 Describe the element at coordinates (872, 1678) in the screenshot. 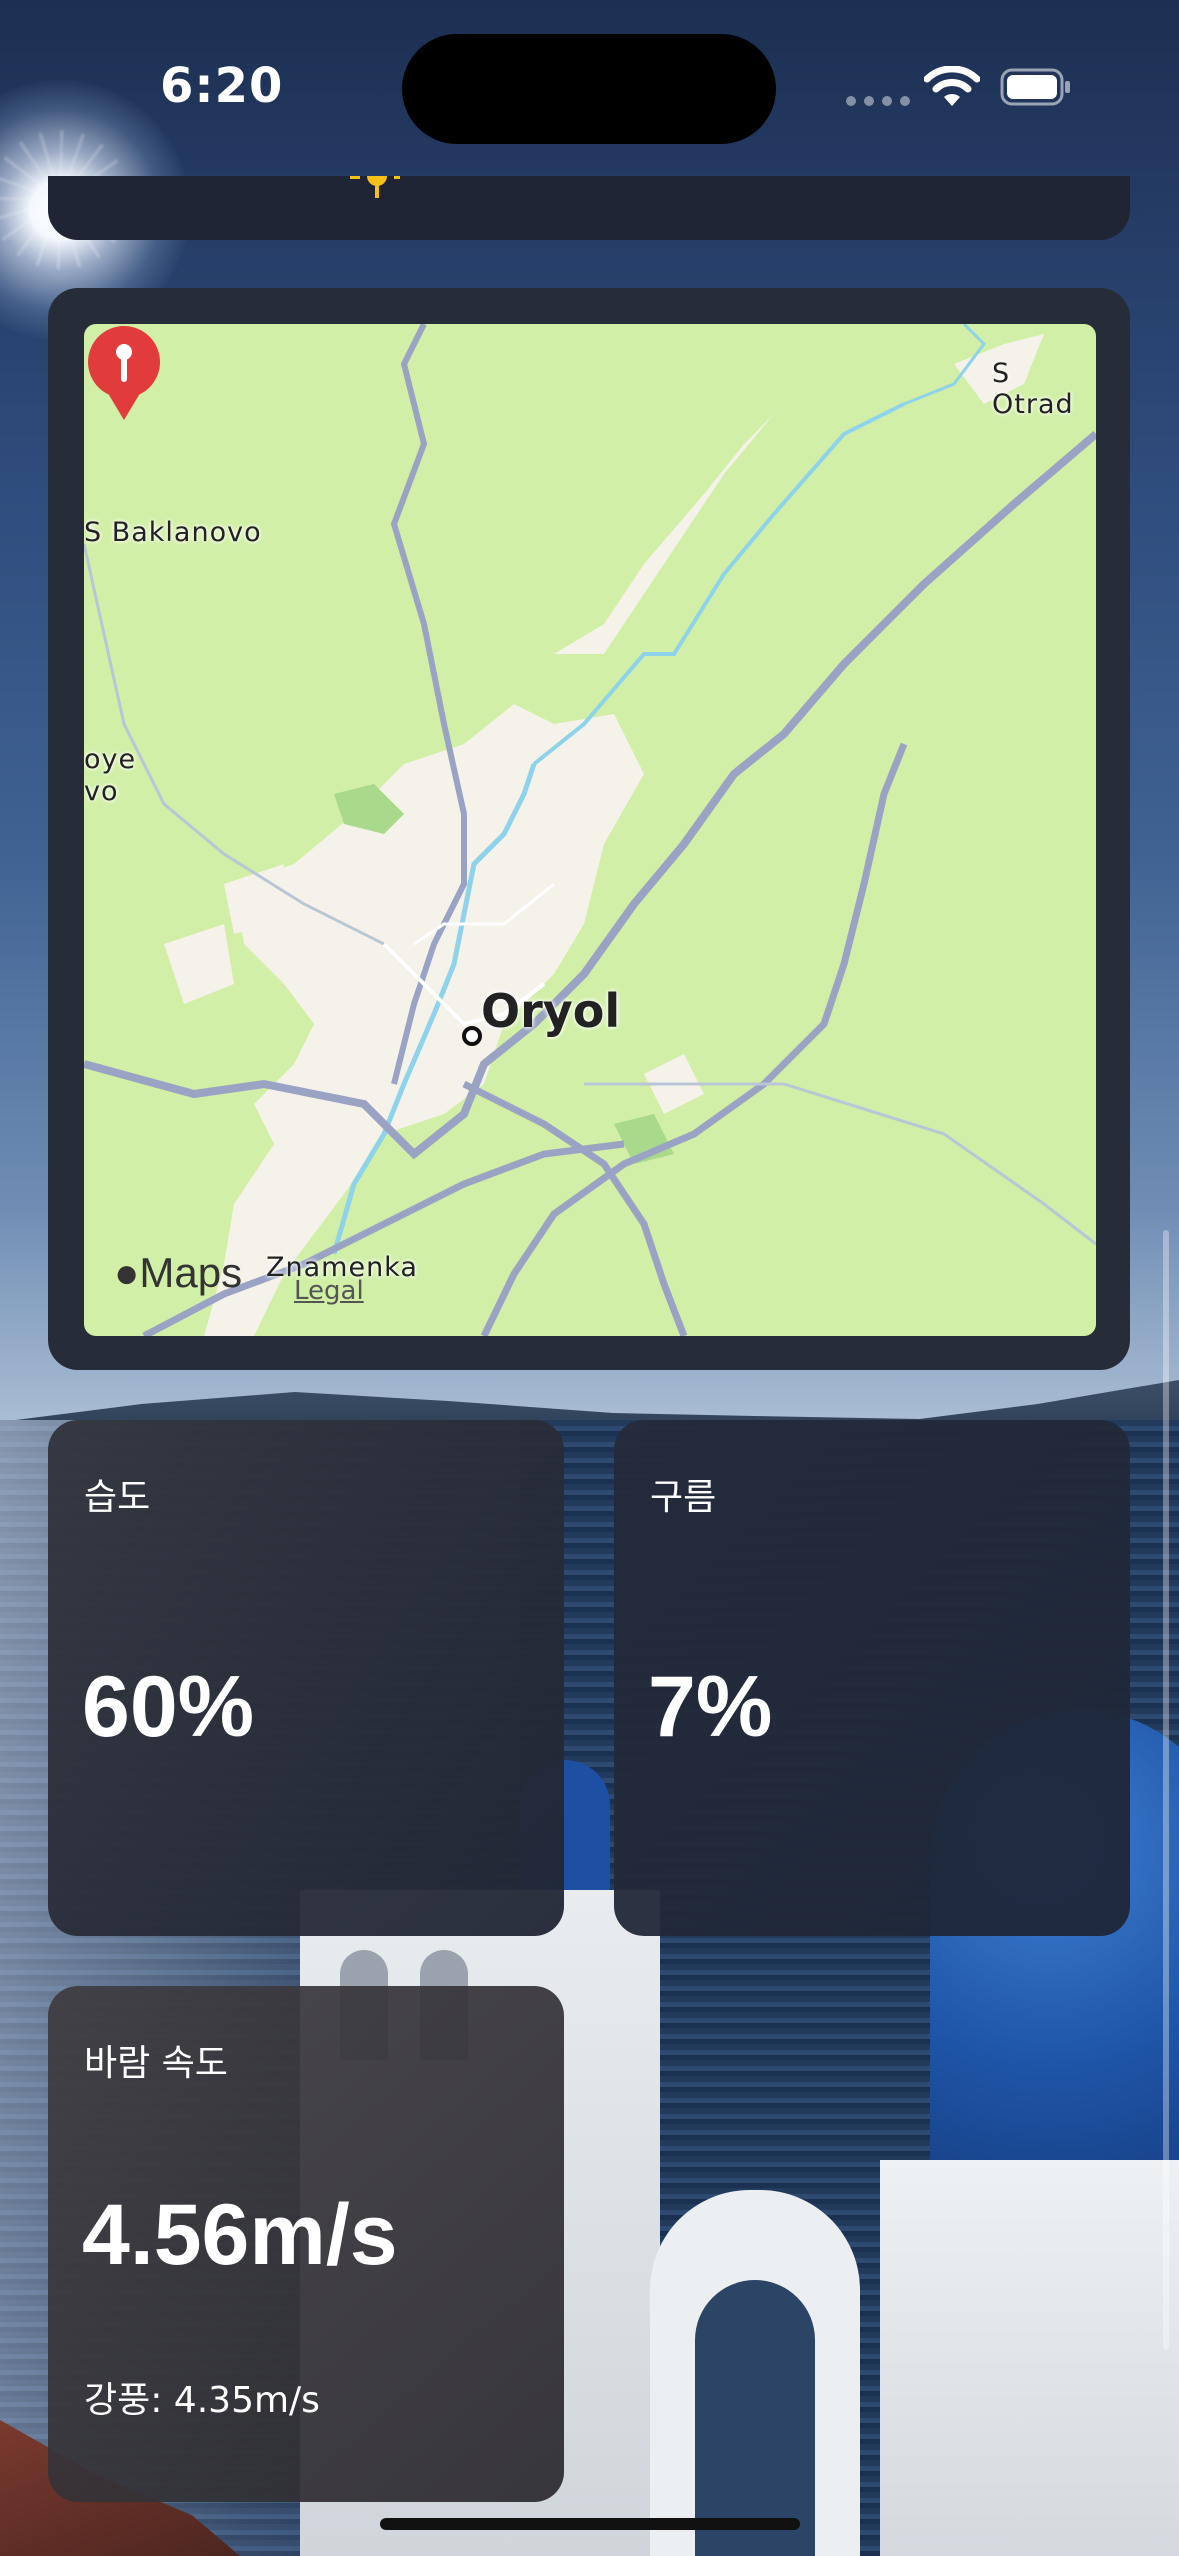

I see `clouds-card: 구름 7%` at that location.